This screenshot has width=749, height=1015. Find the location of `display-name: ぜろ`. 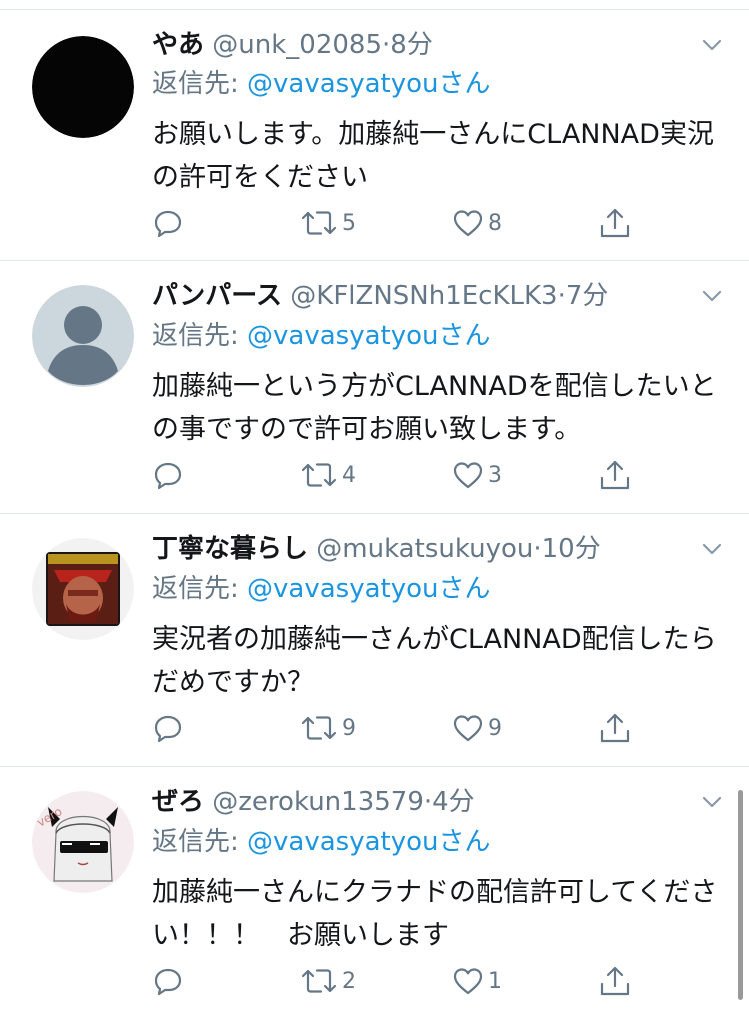

display-name: ぜろ is located at coordinates (178, 802).